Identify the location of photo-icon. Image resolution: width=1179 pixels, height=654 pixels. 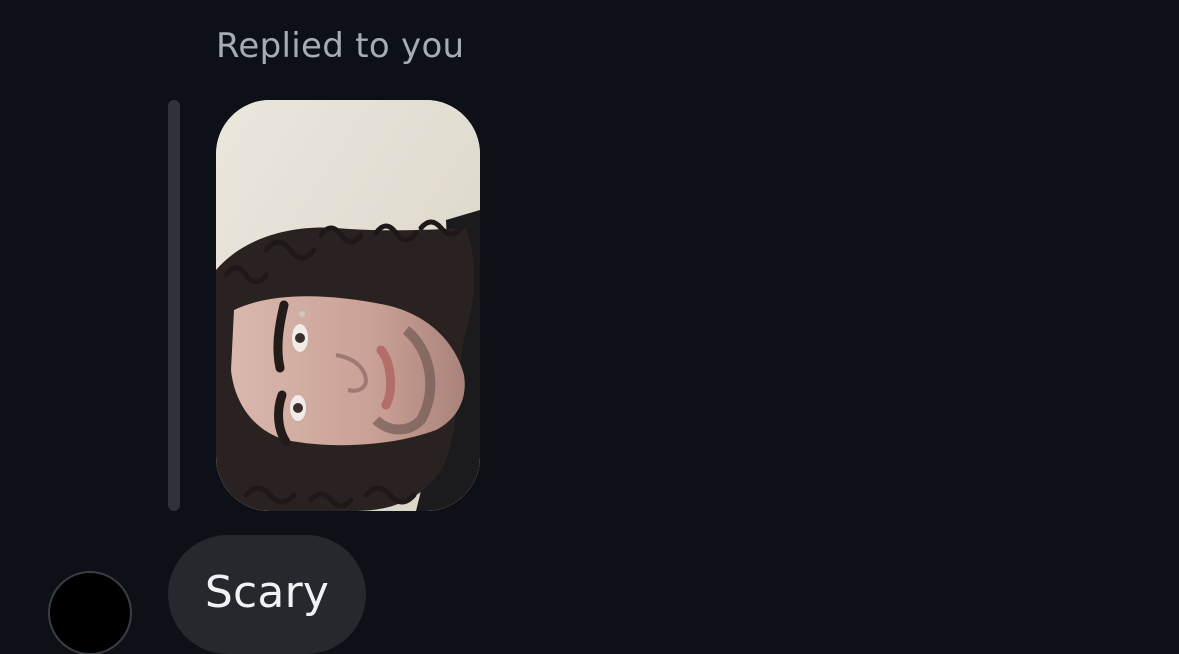
(348, 305).